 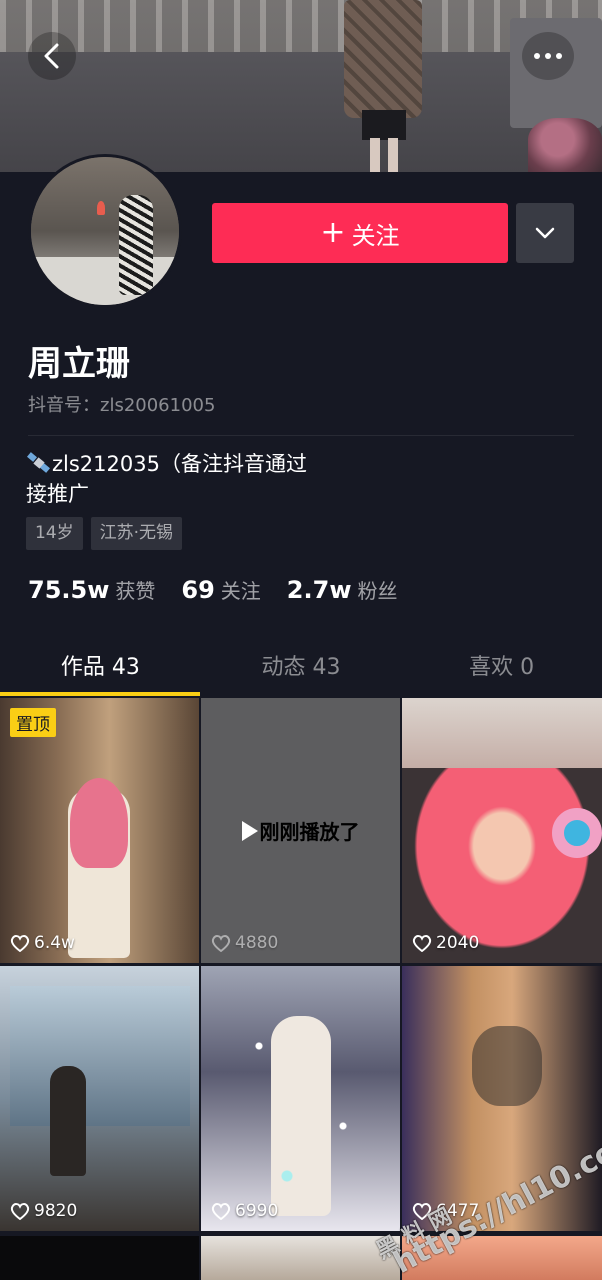 What do you see at coordinates (38, 462) in the screenshot?
I see `satellite-icon` at bounding box center [38, 462].